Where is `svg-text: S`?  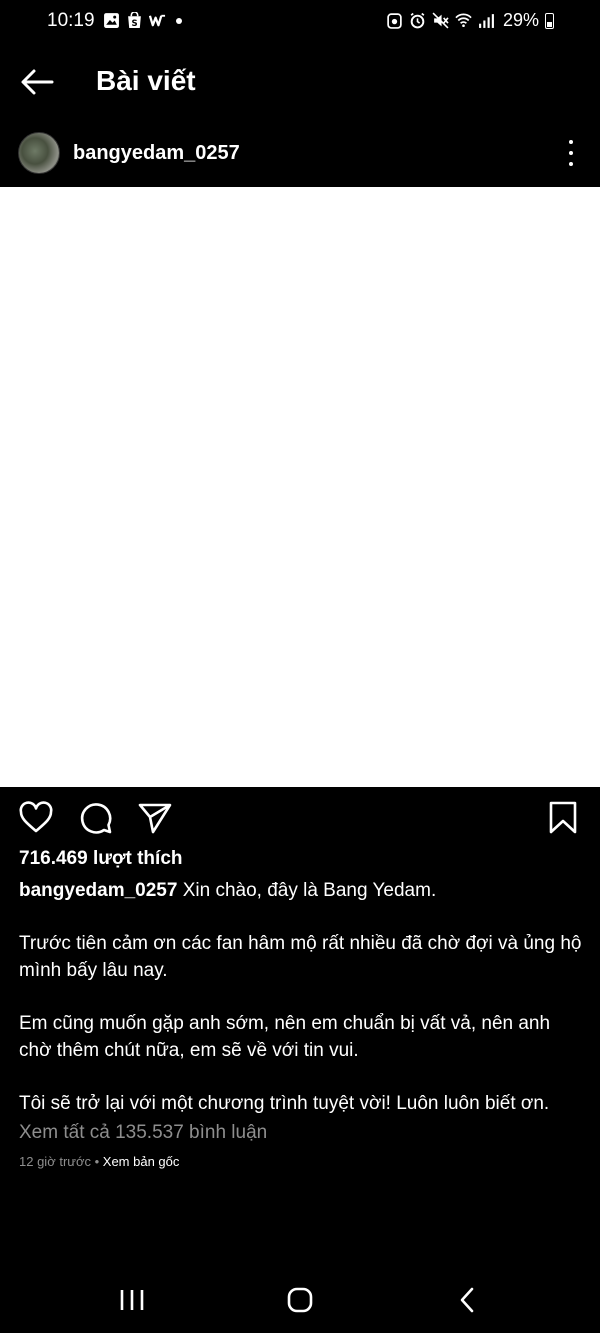 svg-text: S is located at coordinates (134, 24).